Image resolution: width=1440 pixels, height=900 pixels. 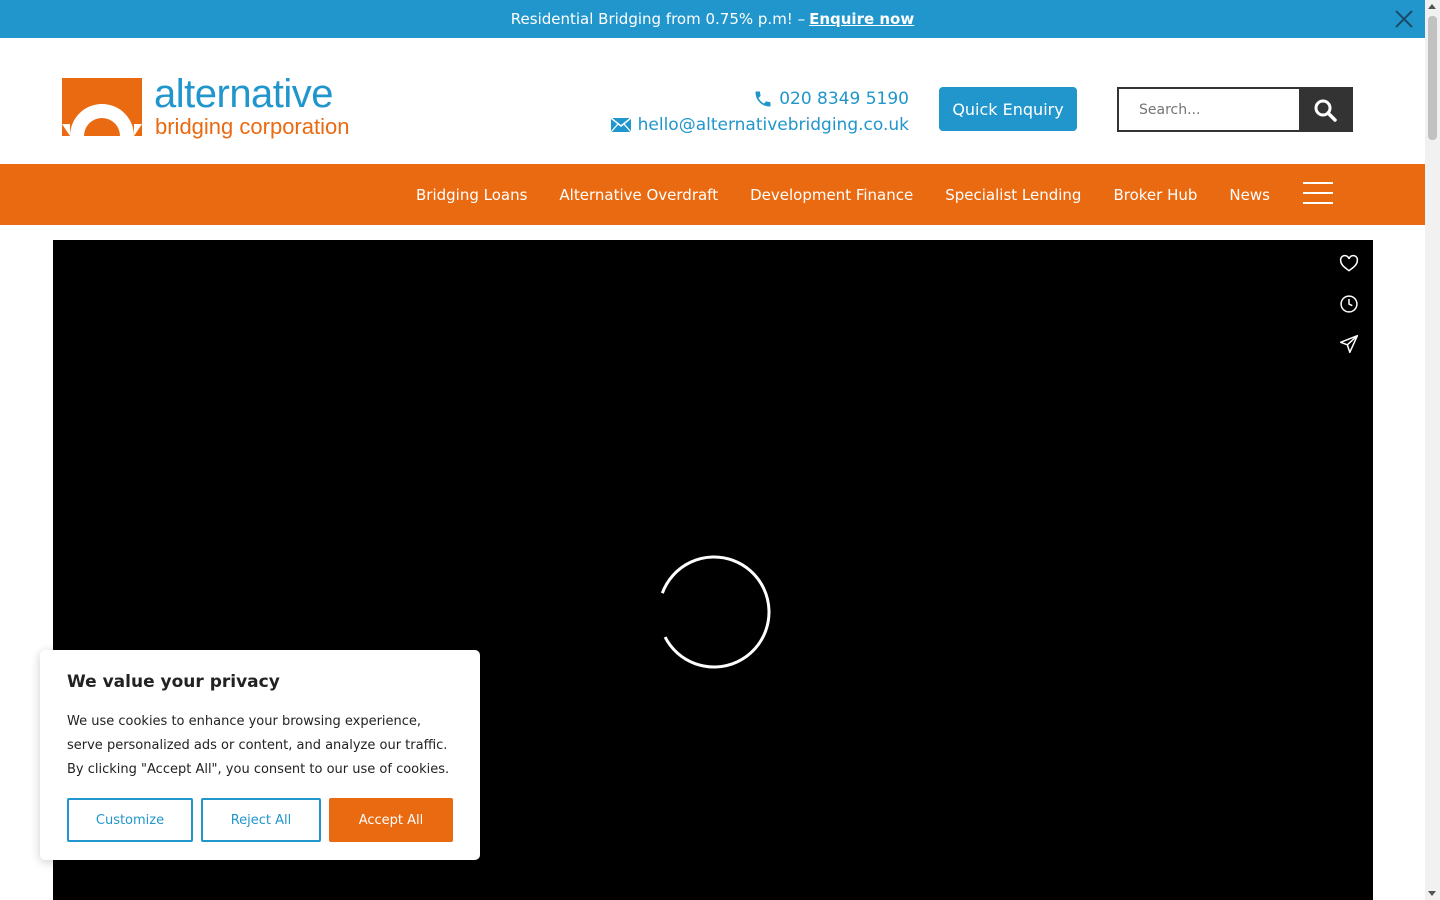 I want to click on reject-all-button: Reject All, so click(x=261, y=820).